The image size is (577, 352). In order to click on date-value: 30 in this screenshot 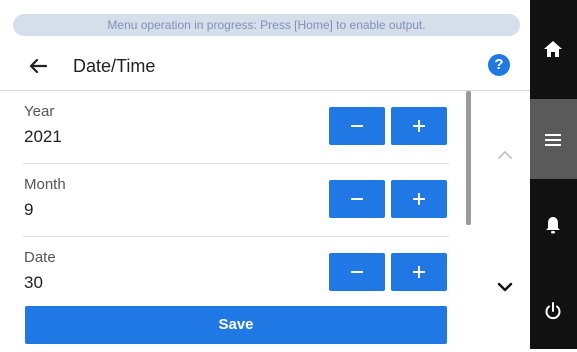, I will do `click(33, 282)`.